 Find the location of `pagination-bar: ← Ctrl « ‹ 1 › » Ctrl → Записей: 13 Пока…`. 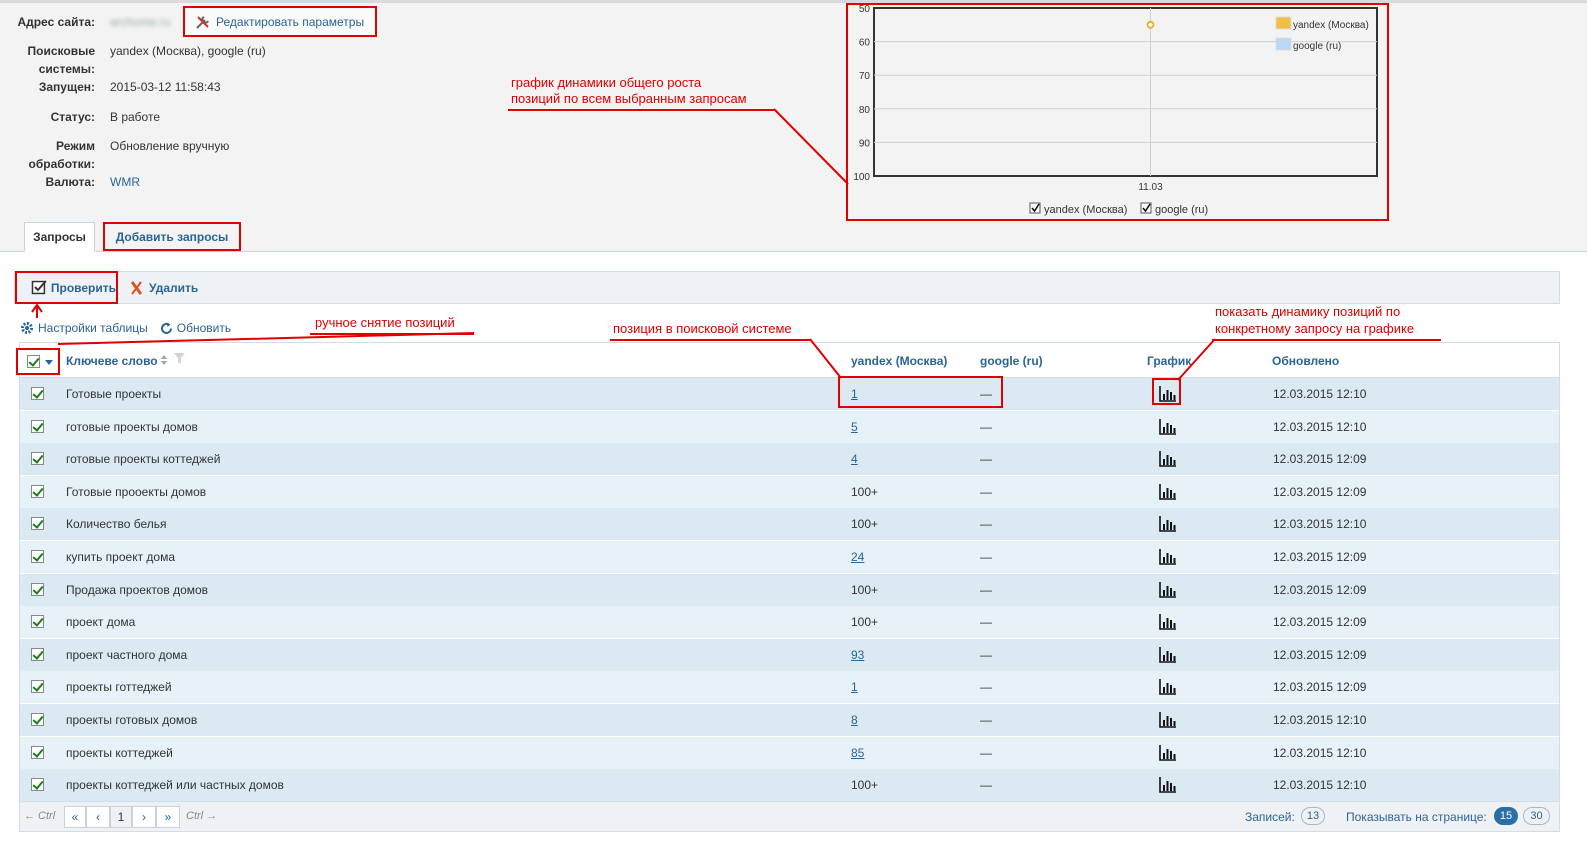

pagination-bar: ← Ctrl « ‹ 1 › » Ctrl → Записей: 13 Пока… is located at coordinates (789, 816).